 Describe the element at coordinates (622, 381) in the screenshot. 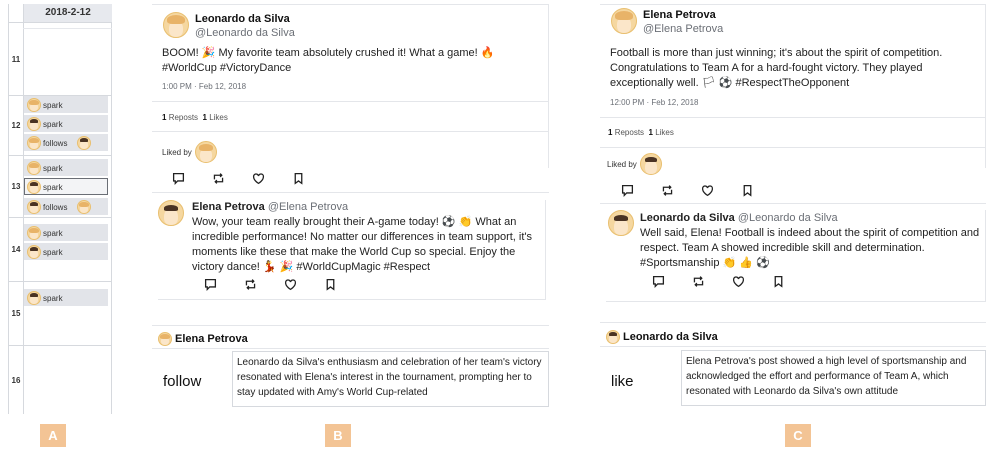

I see `explanation-action: like` at that location.